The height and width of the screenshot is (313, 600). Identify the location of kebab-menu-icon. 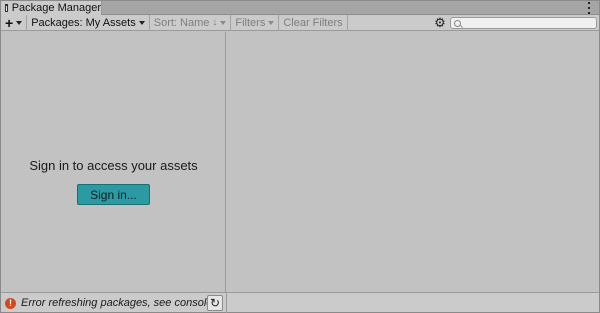
(589, 8).